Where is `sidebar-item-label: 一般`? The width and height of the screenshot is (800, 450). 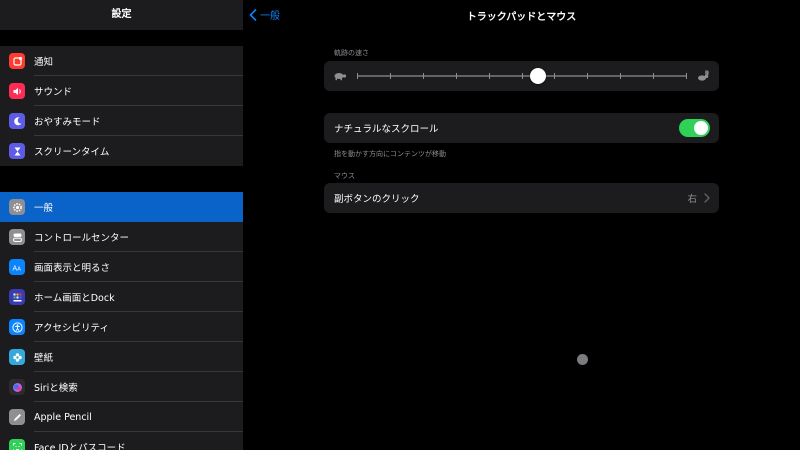
sidebar-item-label: 一般 is located at coordinates (44, 208).